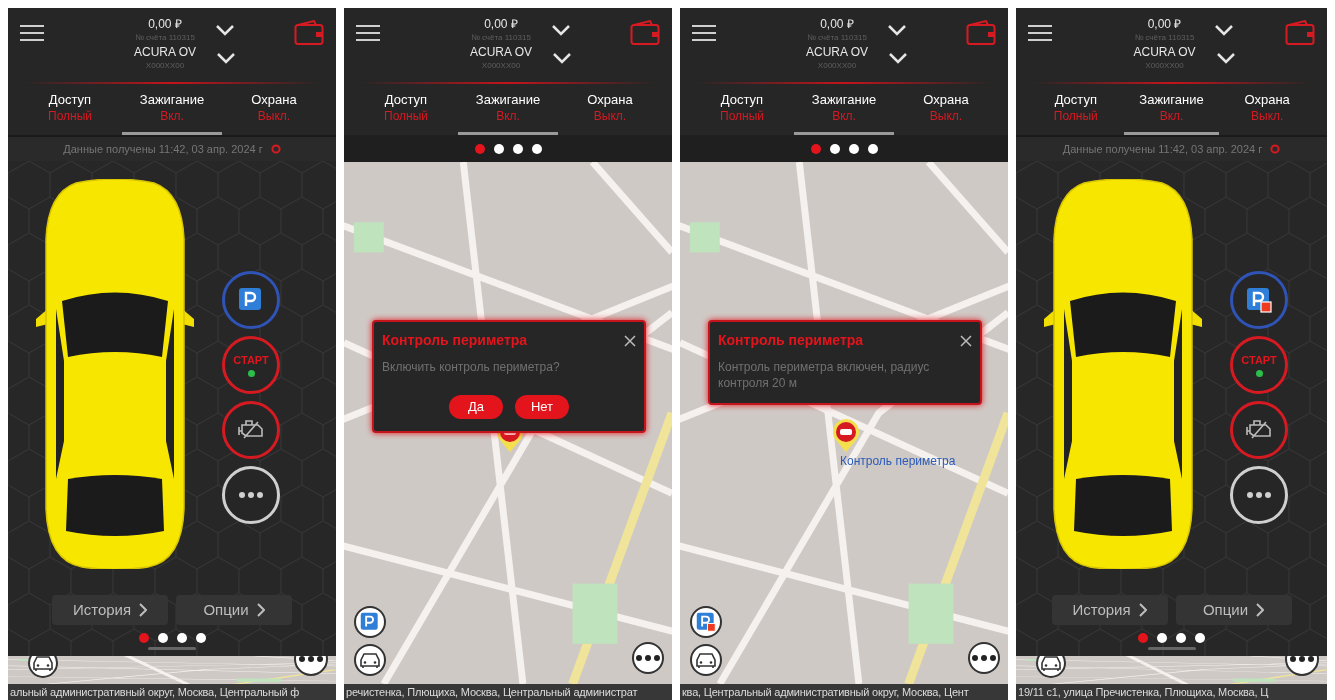 The image size is (1335, 700). Describe the element at coordinates (542, 407) in the screenshot. I see `dialog-button: Нет` at that location.